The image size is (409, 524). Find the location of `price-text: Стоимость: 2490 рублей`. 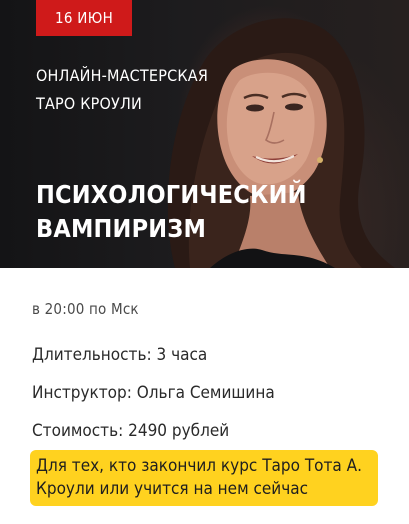

price-text: Стоимость: 2490 рублей is located at coordinates (131, 431).